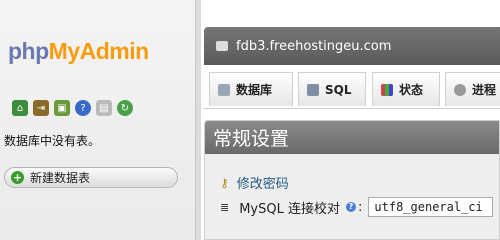 The width and height of the screenshot is (500, 240). I want to click on phpmyadmin-logo: phpMyAdmin, so click(78, 51).